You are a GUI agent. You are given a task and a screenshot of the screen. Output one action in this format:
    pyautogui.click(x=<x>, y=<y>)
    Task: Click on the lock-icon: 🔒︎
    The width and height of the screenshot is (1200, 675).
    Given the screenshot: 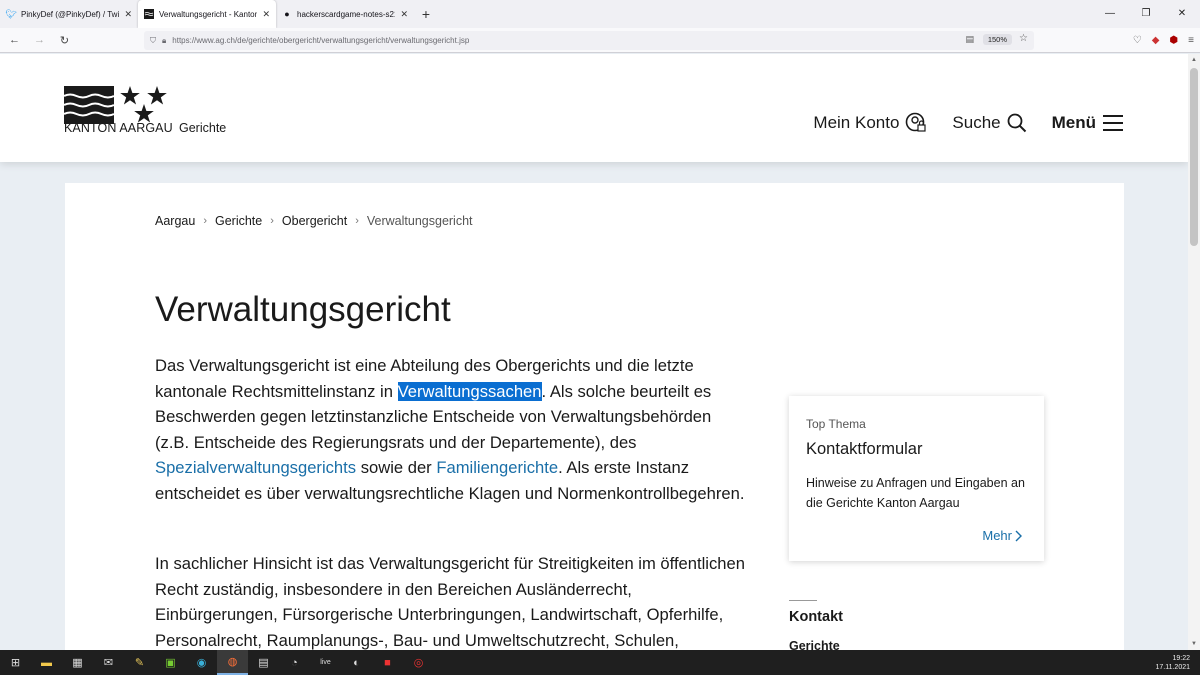 What is the action you would take?
    pyautogui.click(x=164, y=41)
    